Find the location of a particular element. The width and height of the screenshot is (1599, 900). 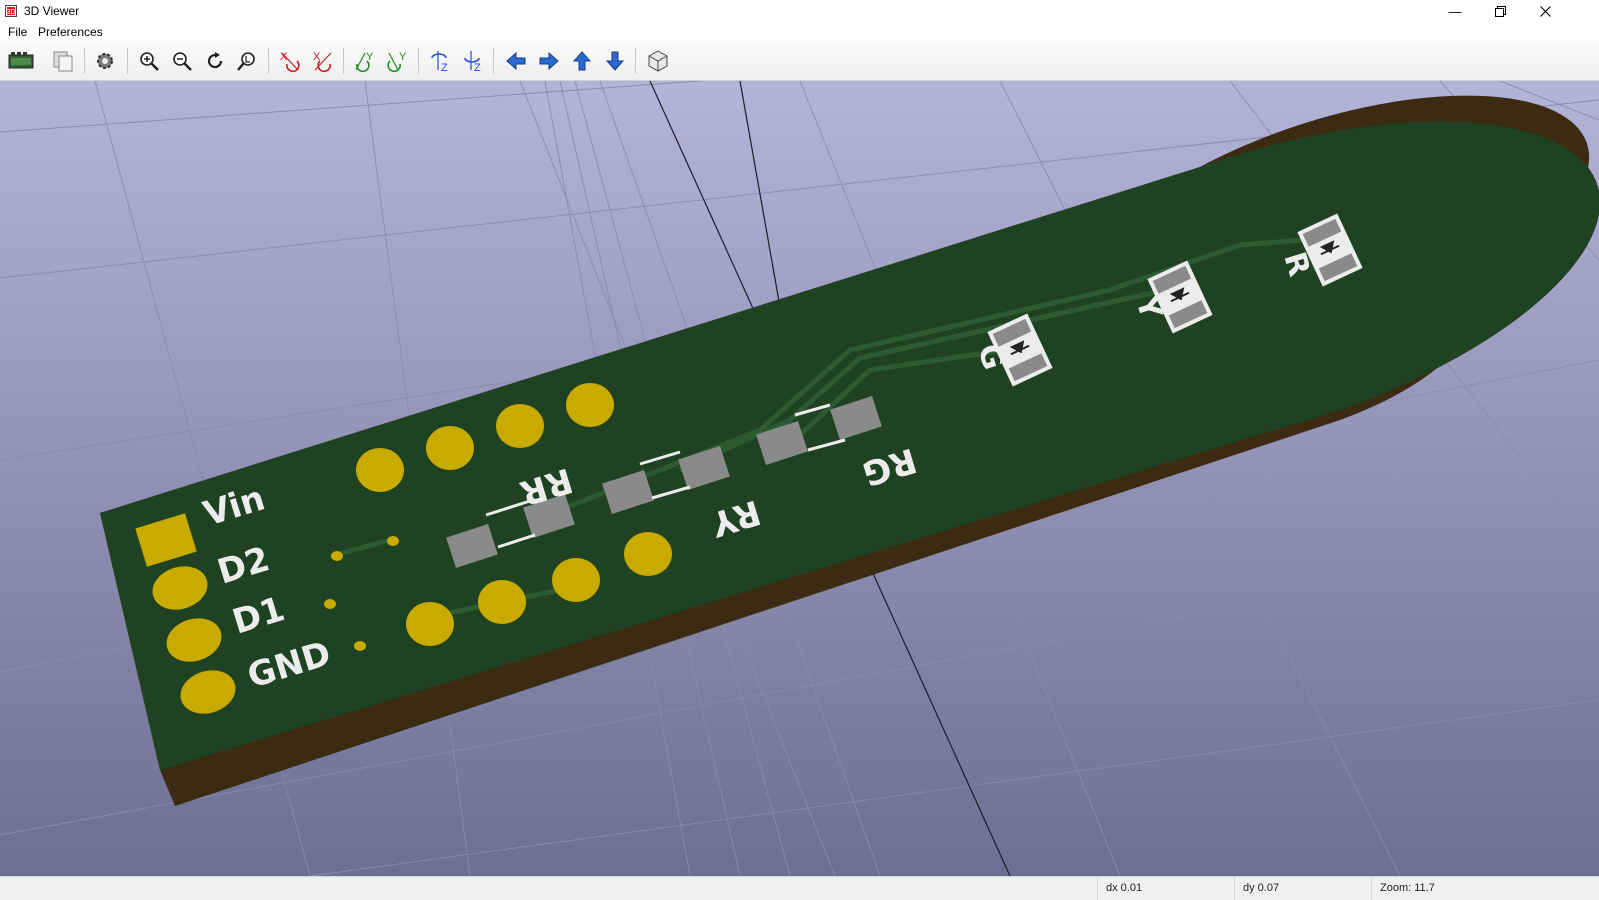

zoom-auto-button is located at coordinates (248, 61).